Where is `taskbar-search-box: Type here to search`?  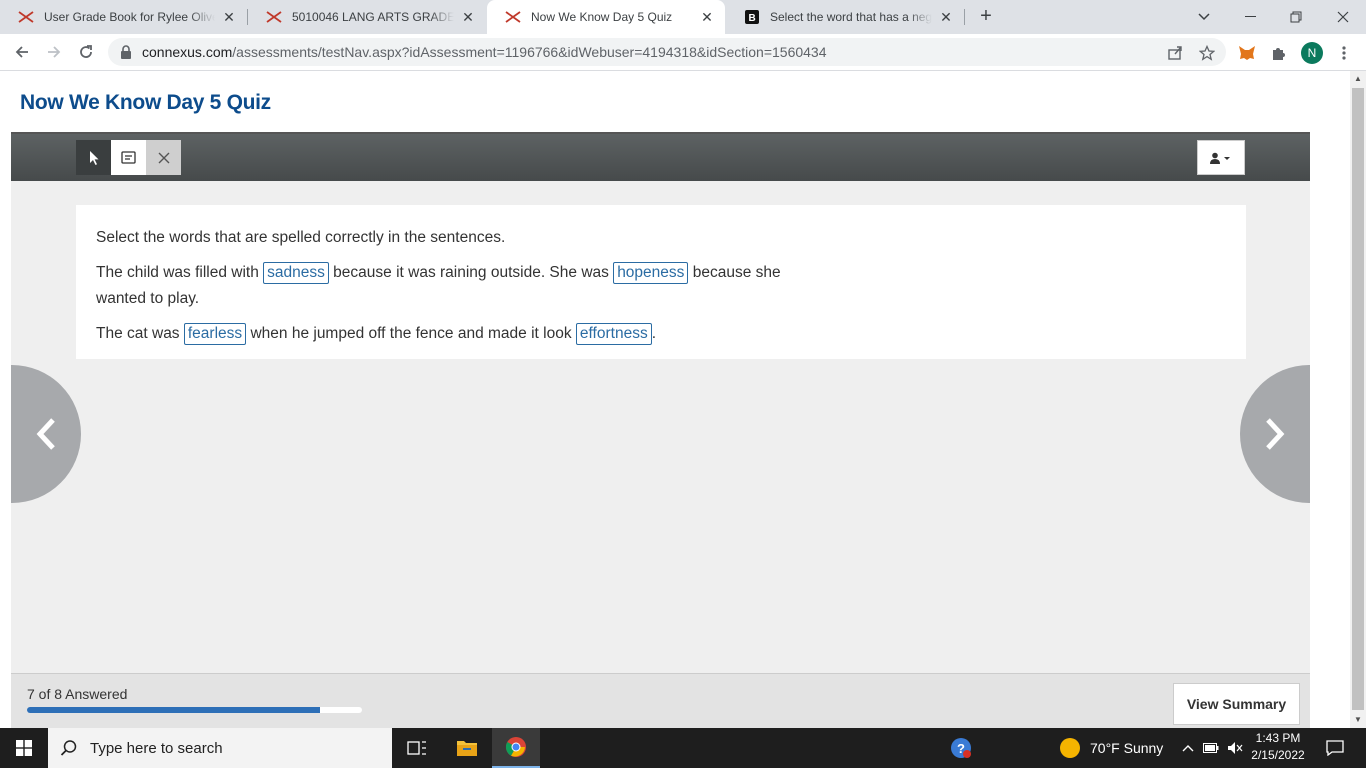
taskbar-search-box: Type here to search is located at coordinates (220, 748).